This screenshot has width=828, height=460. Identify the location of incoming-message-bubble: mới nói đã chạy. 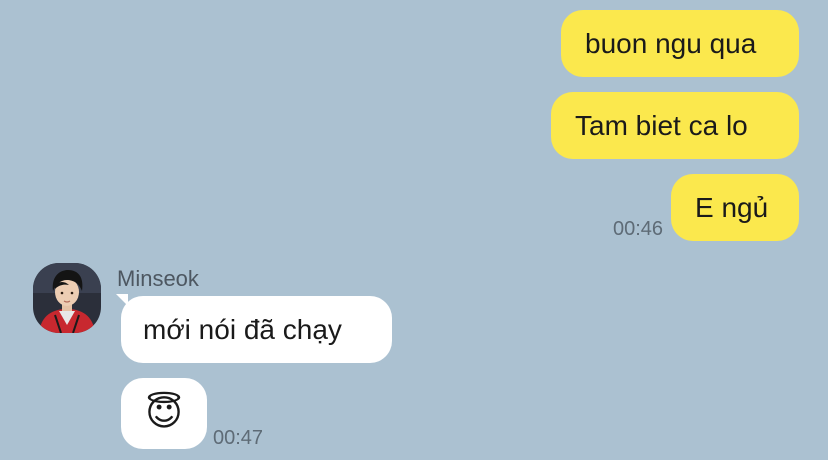
(256, 329).